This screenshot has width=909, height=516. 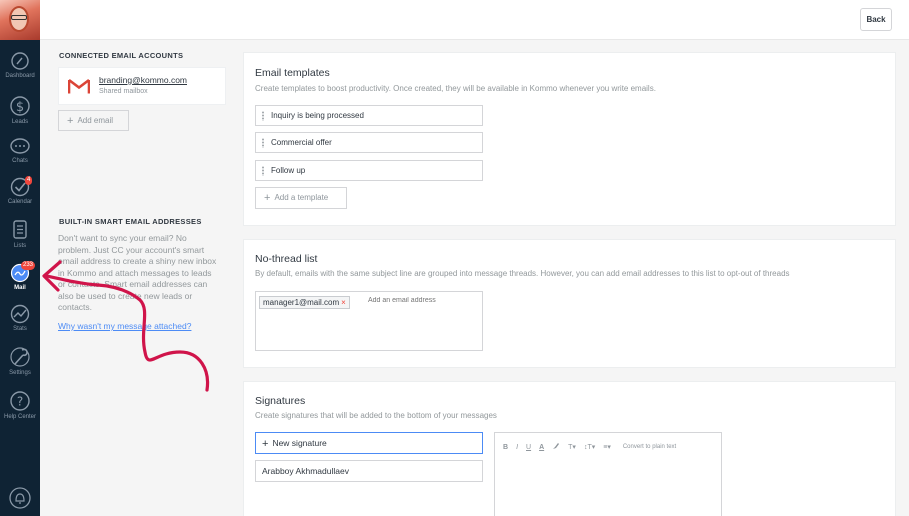 I want to click on template-item: Inquiry is being processed, so click(x=369, y=115).